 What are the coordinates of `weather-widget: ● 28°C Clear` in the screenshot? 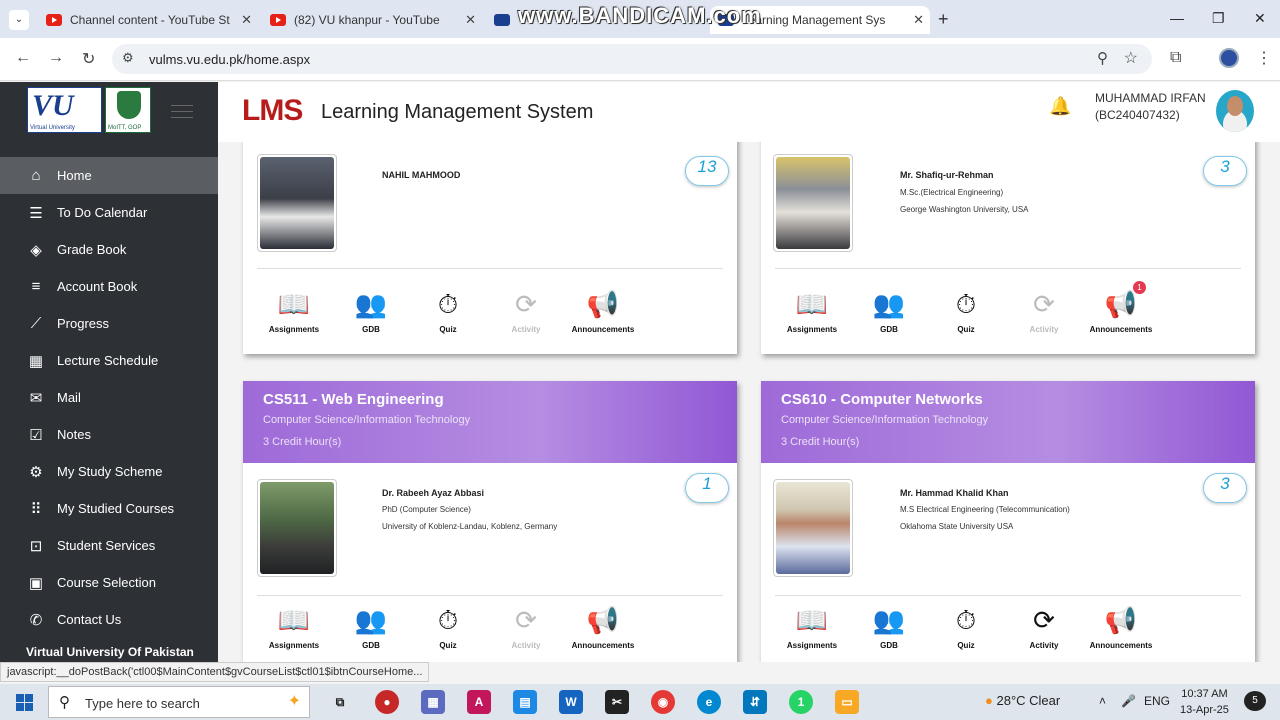 It's located at (1022, 700).